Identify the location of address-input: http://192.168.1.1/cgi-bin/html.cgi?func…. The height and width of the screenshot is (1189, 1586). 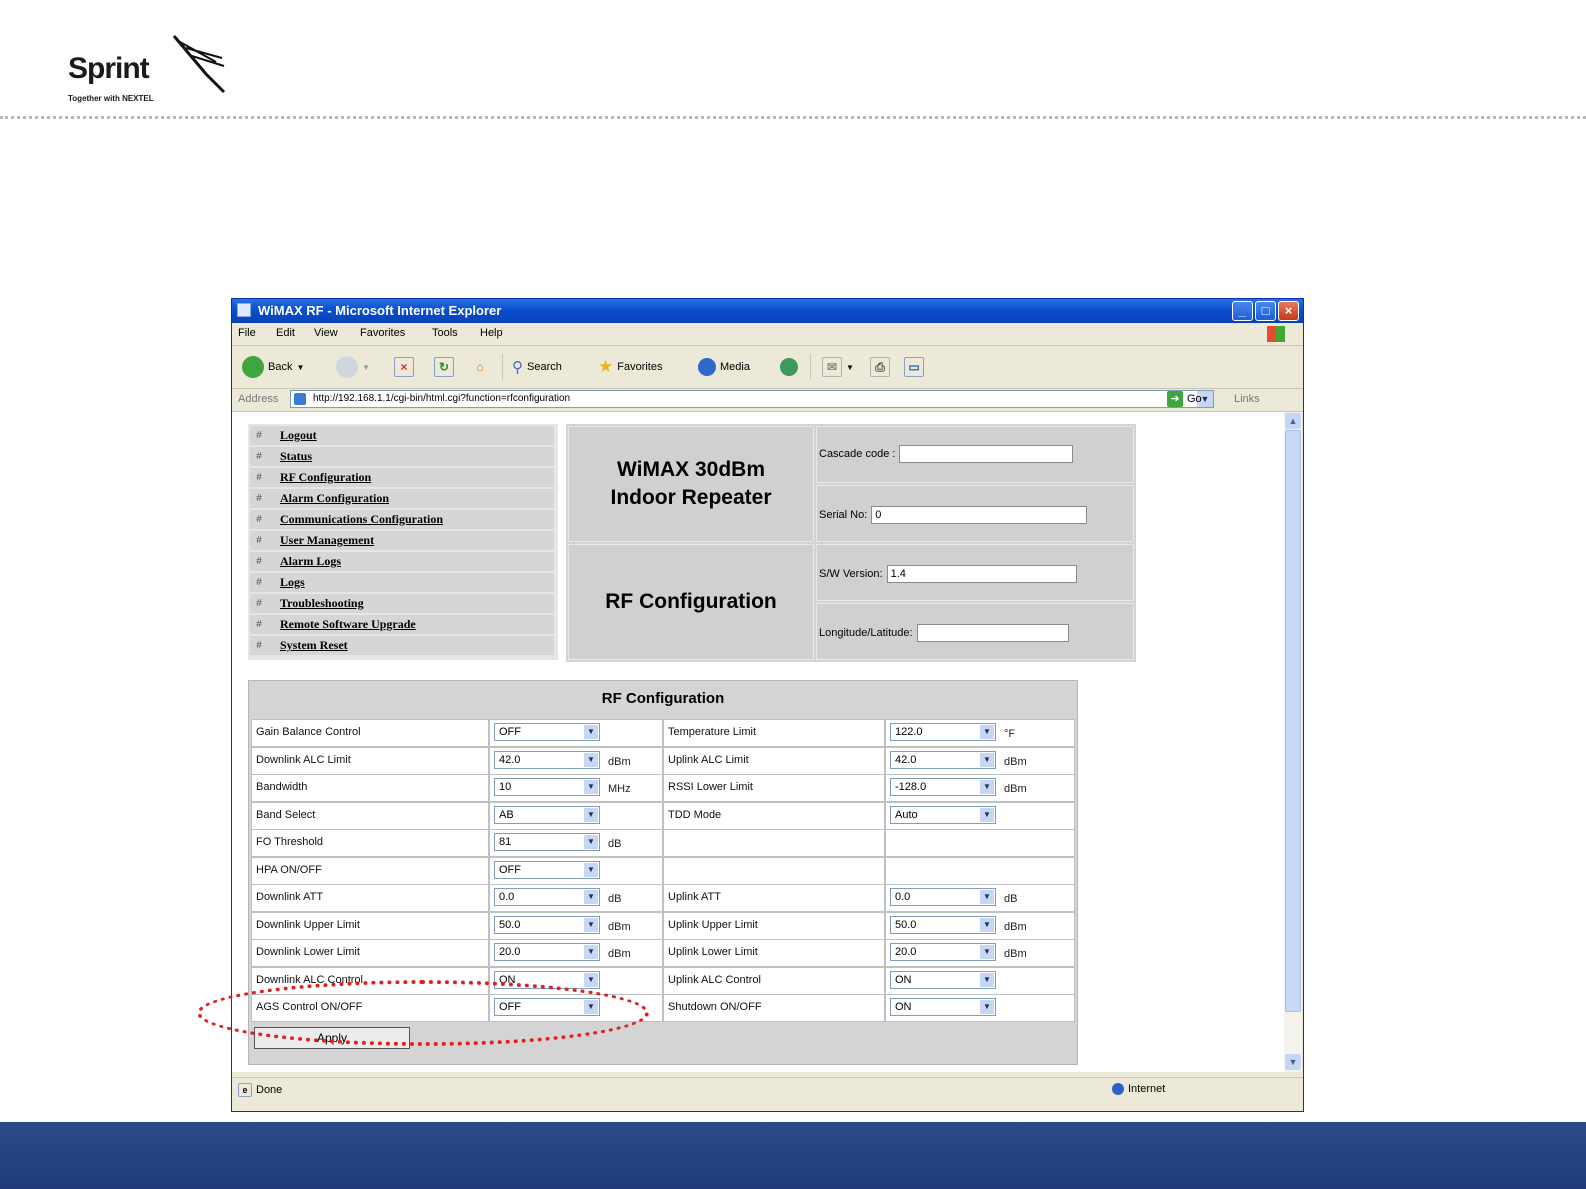
(752, 399).